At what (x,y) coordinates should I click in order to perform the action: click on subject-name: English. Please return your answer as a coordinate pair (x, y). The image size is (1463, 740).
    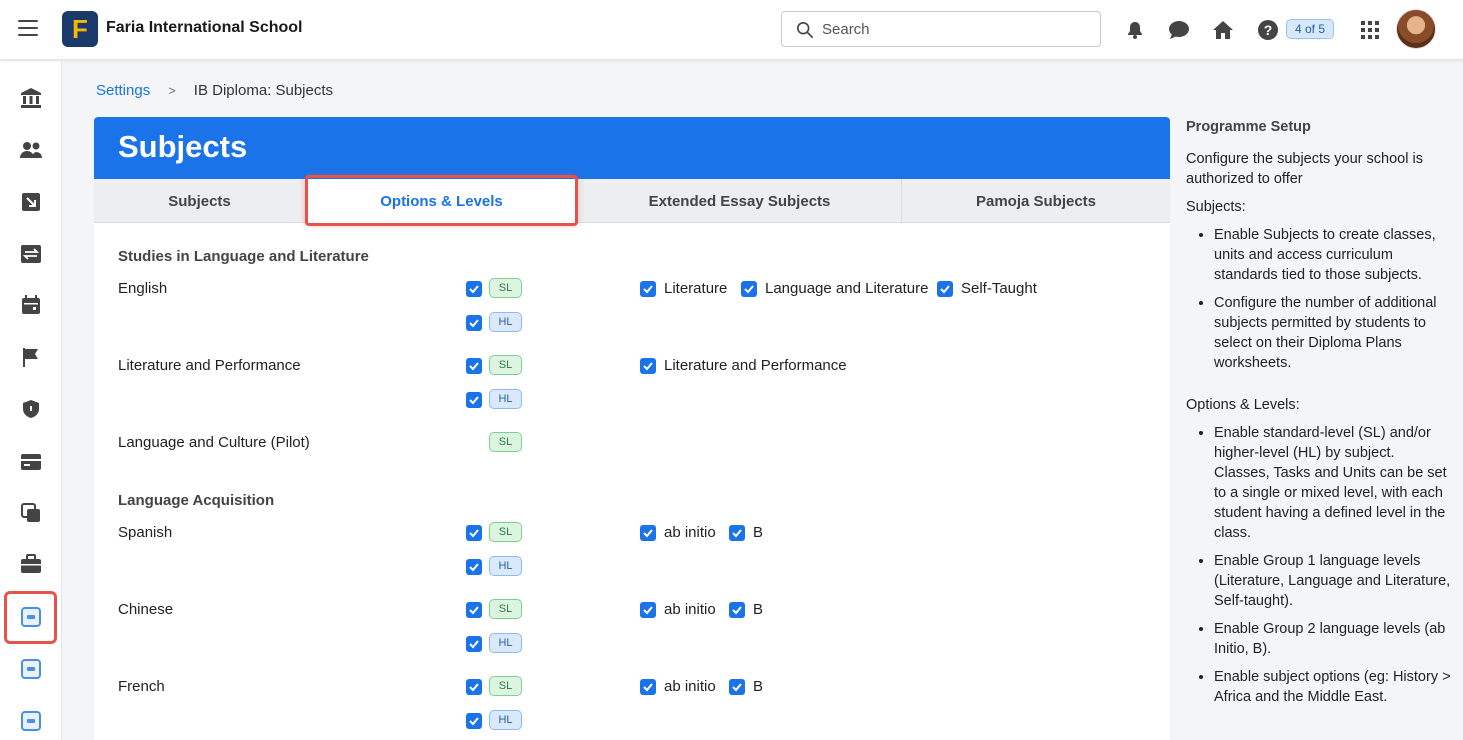
    Looking at the image, I should click on (143, 288).